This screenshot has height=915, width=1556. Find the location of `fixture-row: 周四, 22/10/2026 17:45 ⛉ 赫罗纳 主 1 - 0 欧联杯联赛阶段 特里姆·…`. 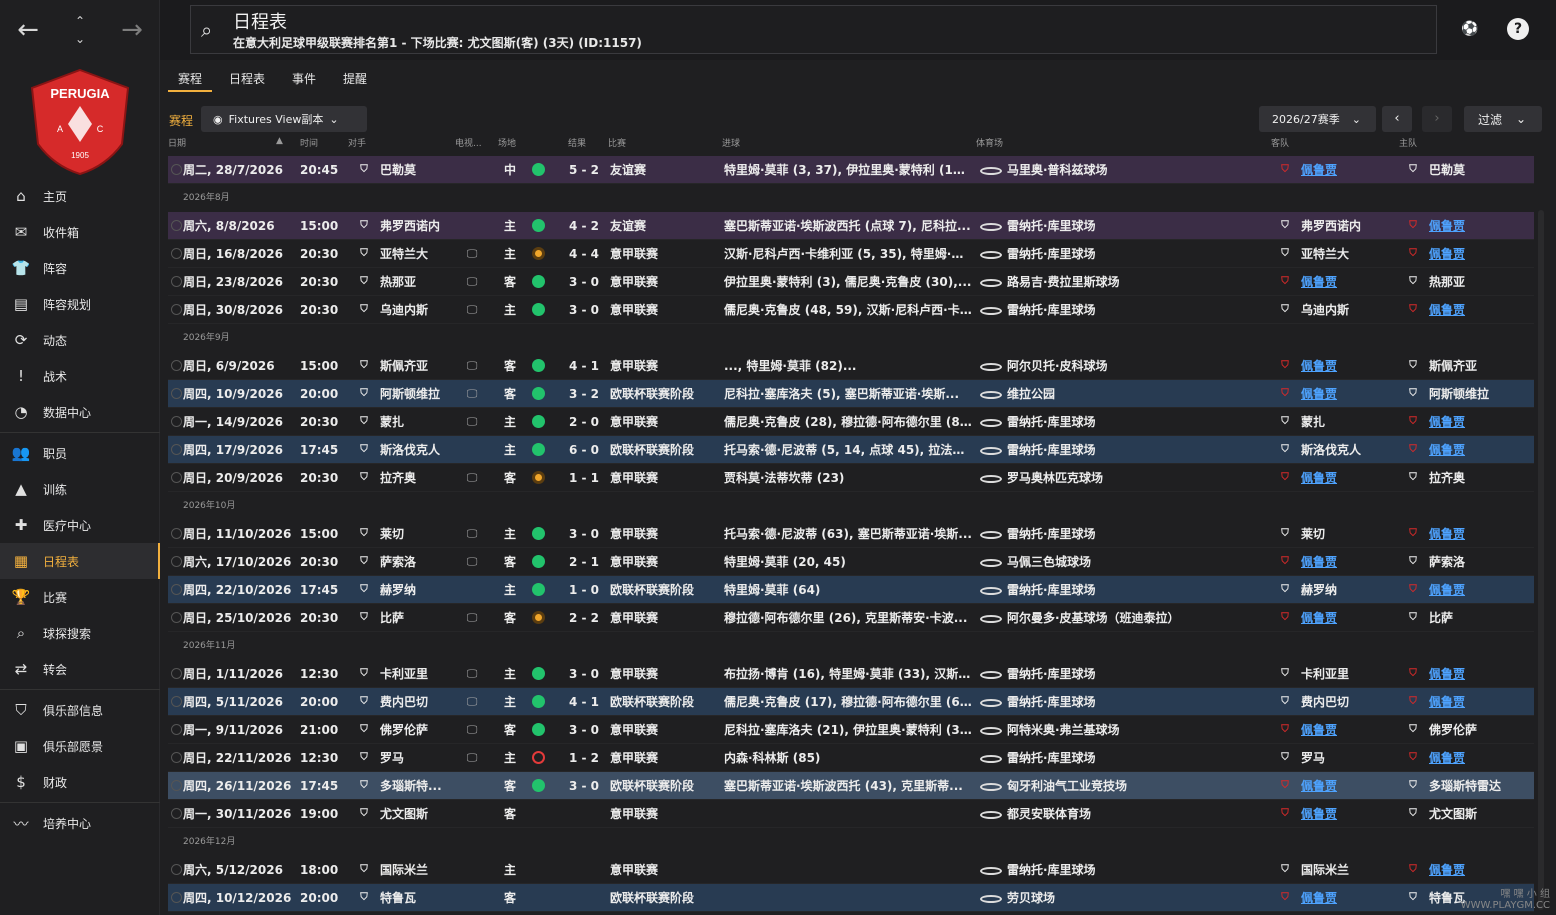

fixture-row: 周四, 22/10/2026 17:45 ⛉ 赫罗纳 主 1 - 0 欧联杯联赛阶段 特里姆·… is located at coordinates (851, 590).